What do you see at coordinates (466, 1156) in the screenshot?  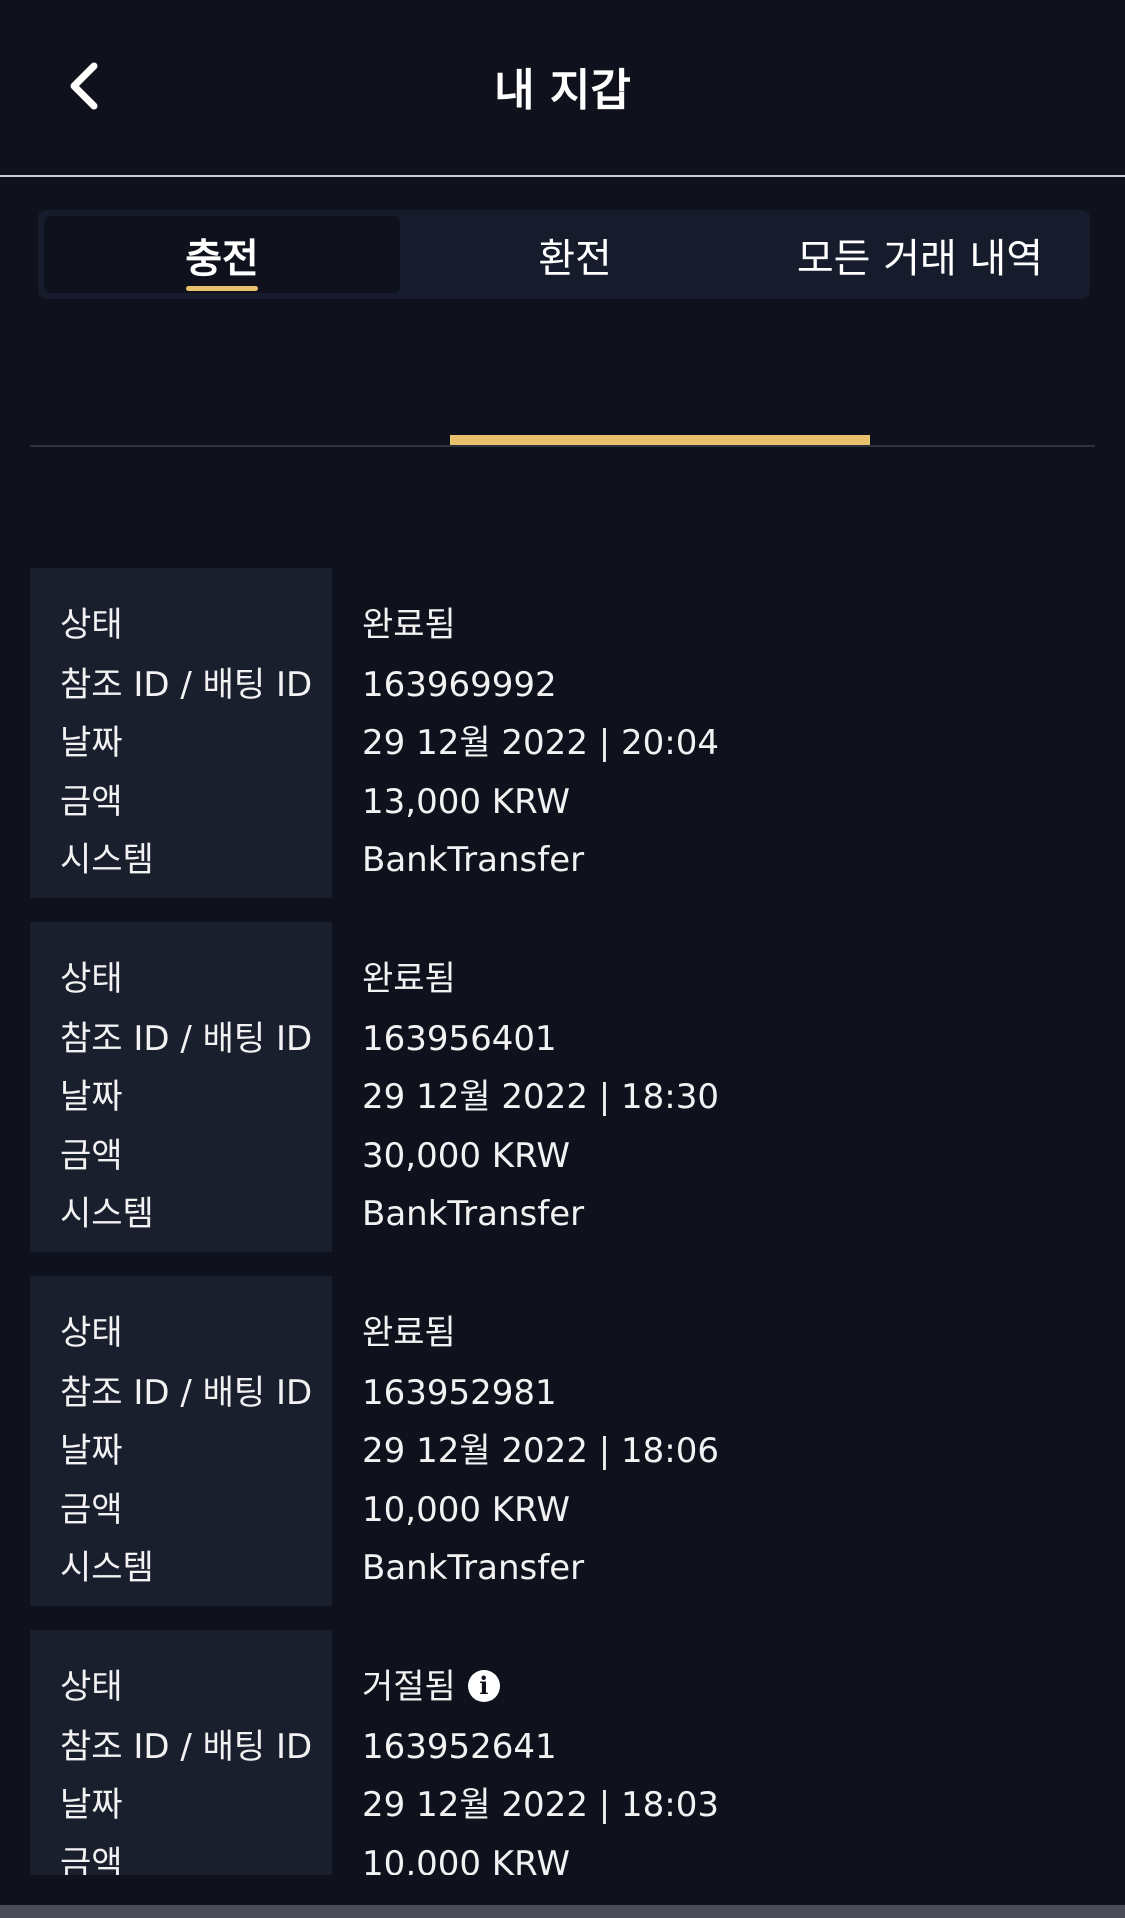 I see `amount-value: 30,000 KRW` at bounding box center [466, 1156].